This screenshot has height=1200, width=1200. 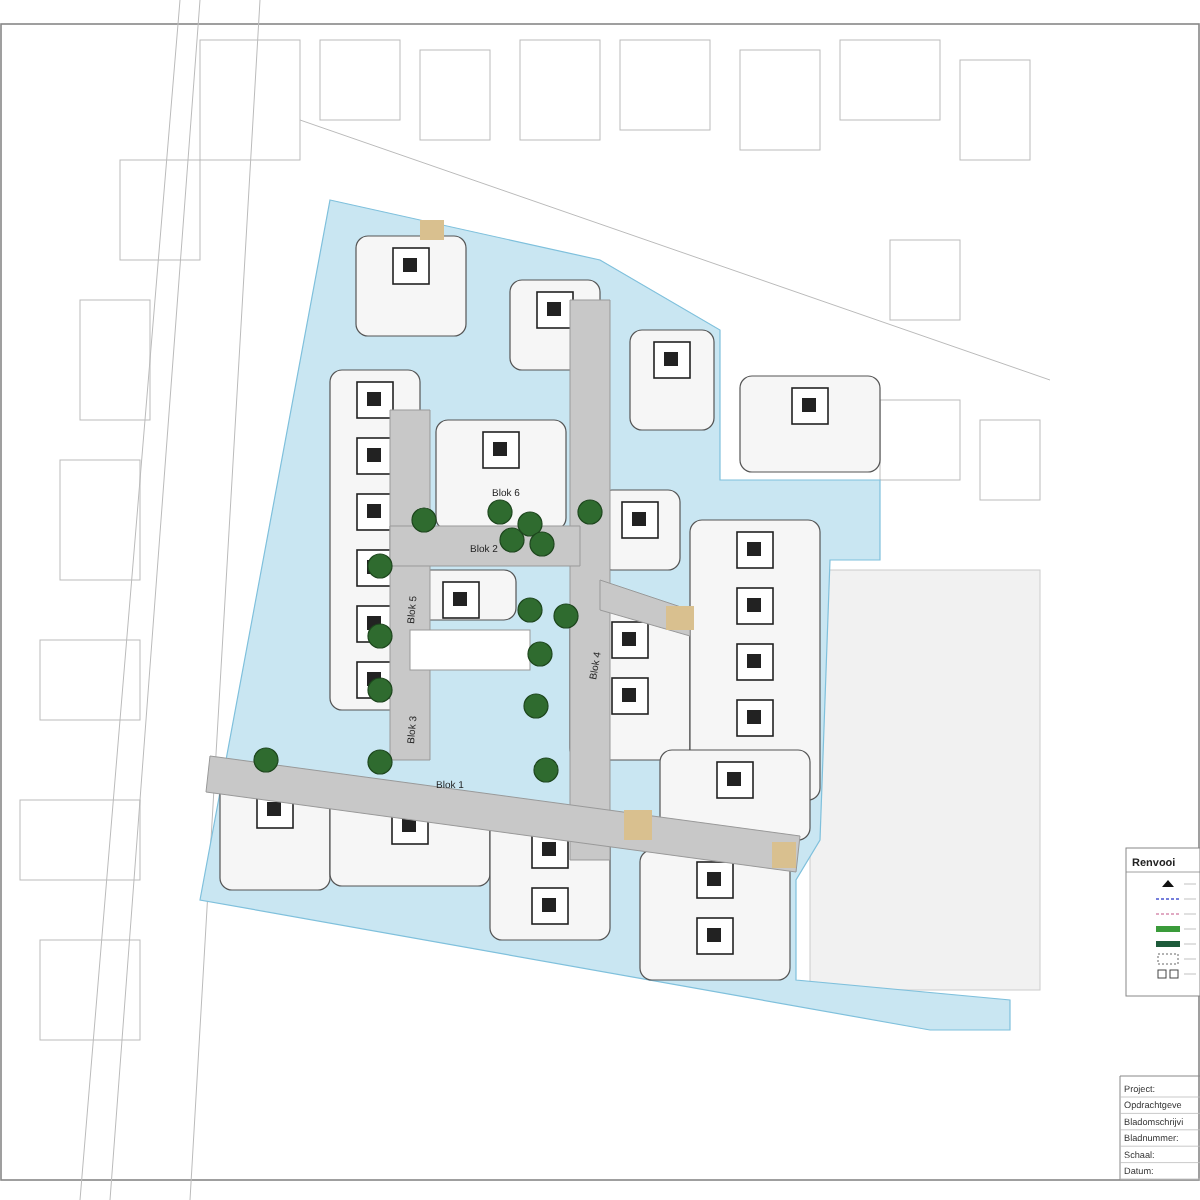 I want to click on squares-icon, so click(x=1168, y=974).